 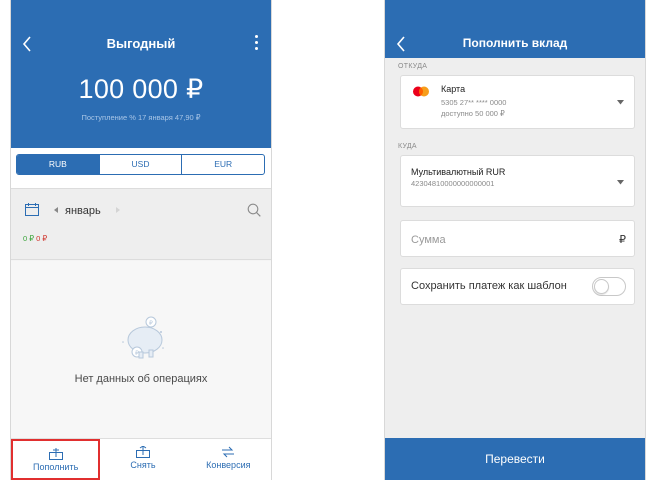 I want to click on calendar-icon, so click(x=32, y=209).